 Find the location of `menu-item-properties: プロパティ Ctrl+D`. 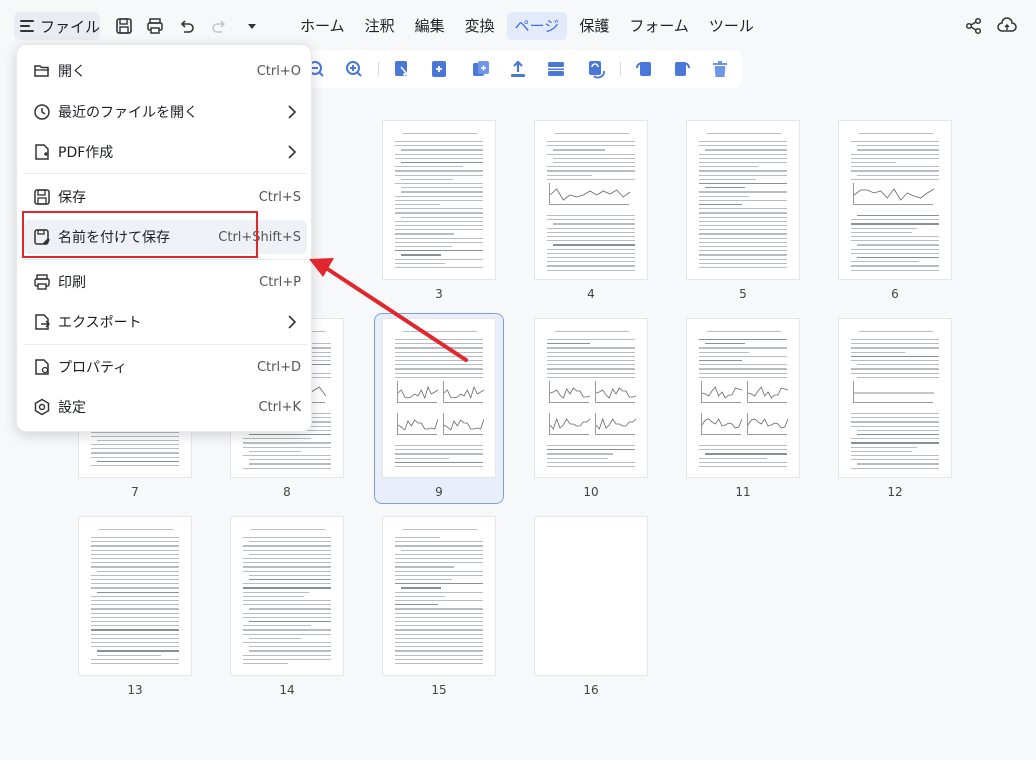

menu-item-properties: プロパティ Ctrl+D is located at coordinates (165, 367).